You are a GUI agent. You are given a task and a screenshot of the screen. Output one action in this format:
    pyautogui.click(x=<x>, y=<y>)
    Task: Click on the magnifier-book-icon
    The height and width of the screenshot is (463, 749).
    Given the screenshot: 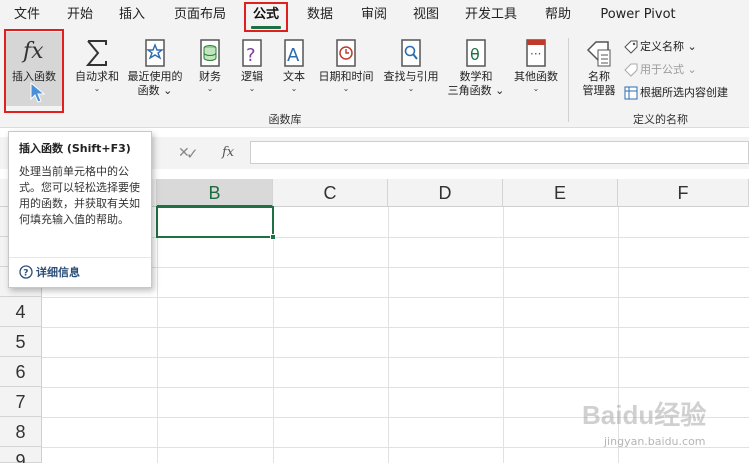 What is the action you would take?
    pyautogui.click(x=411, y=53)
    